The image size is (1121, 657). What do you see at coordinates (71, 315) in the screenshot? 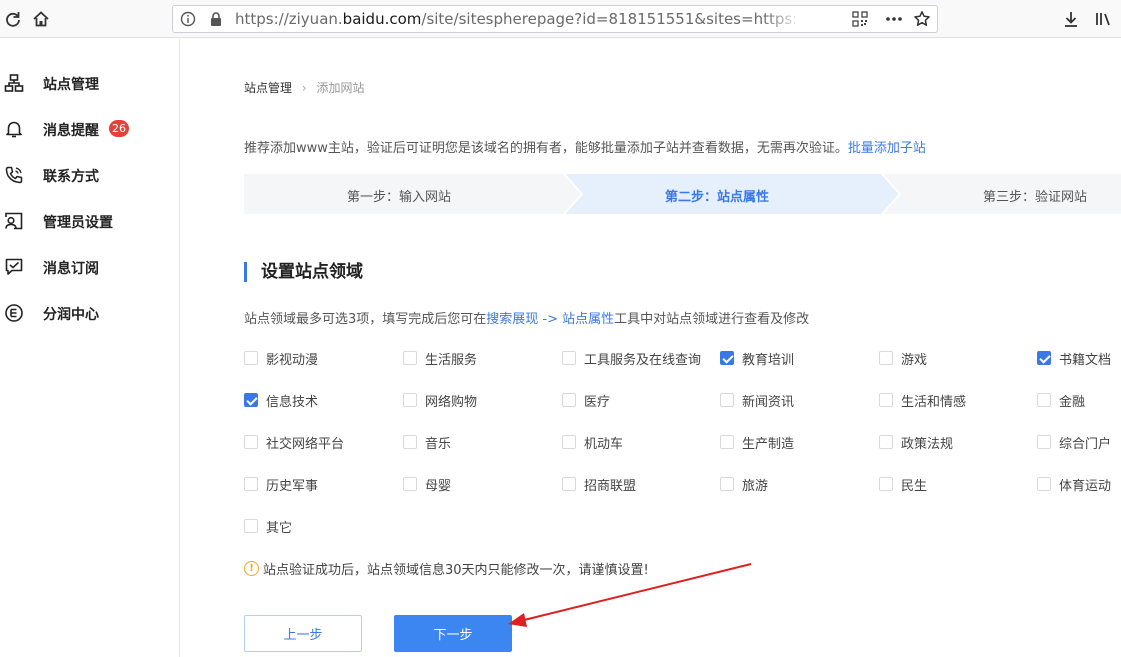
I see `sidebar-item-label: 分润中心` at bounding box center [71, 315].